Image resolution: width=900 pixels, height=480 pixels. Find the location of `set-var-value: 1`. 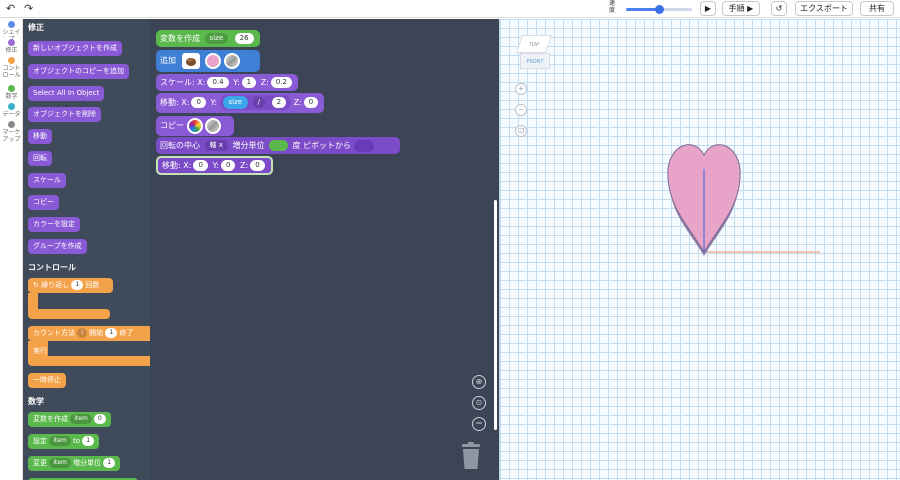

set-var-value: 1 is located at coordinates (88, 441).